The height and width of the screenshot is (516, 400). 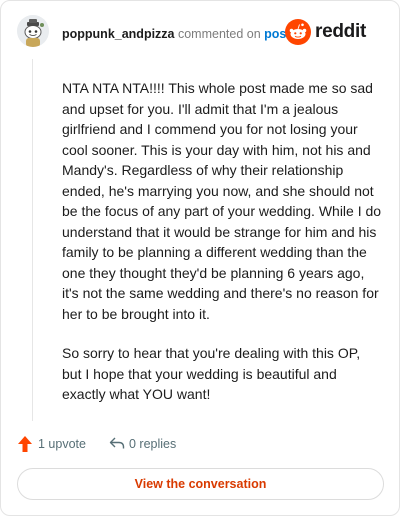 I want to click on comment-meta: poppunk_andpizza commented on post, so click(x=176, y=34).